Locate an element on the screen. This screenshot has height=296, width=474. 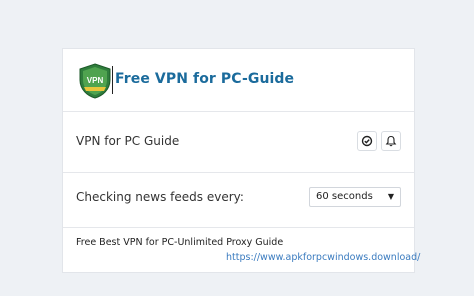
bell-icon is located at coordinates (391, 141).